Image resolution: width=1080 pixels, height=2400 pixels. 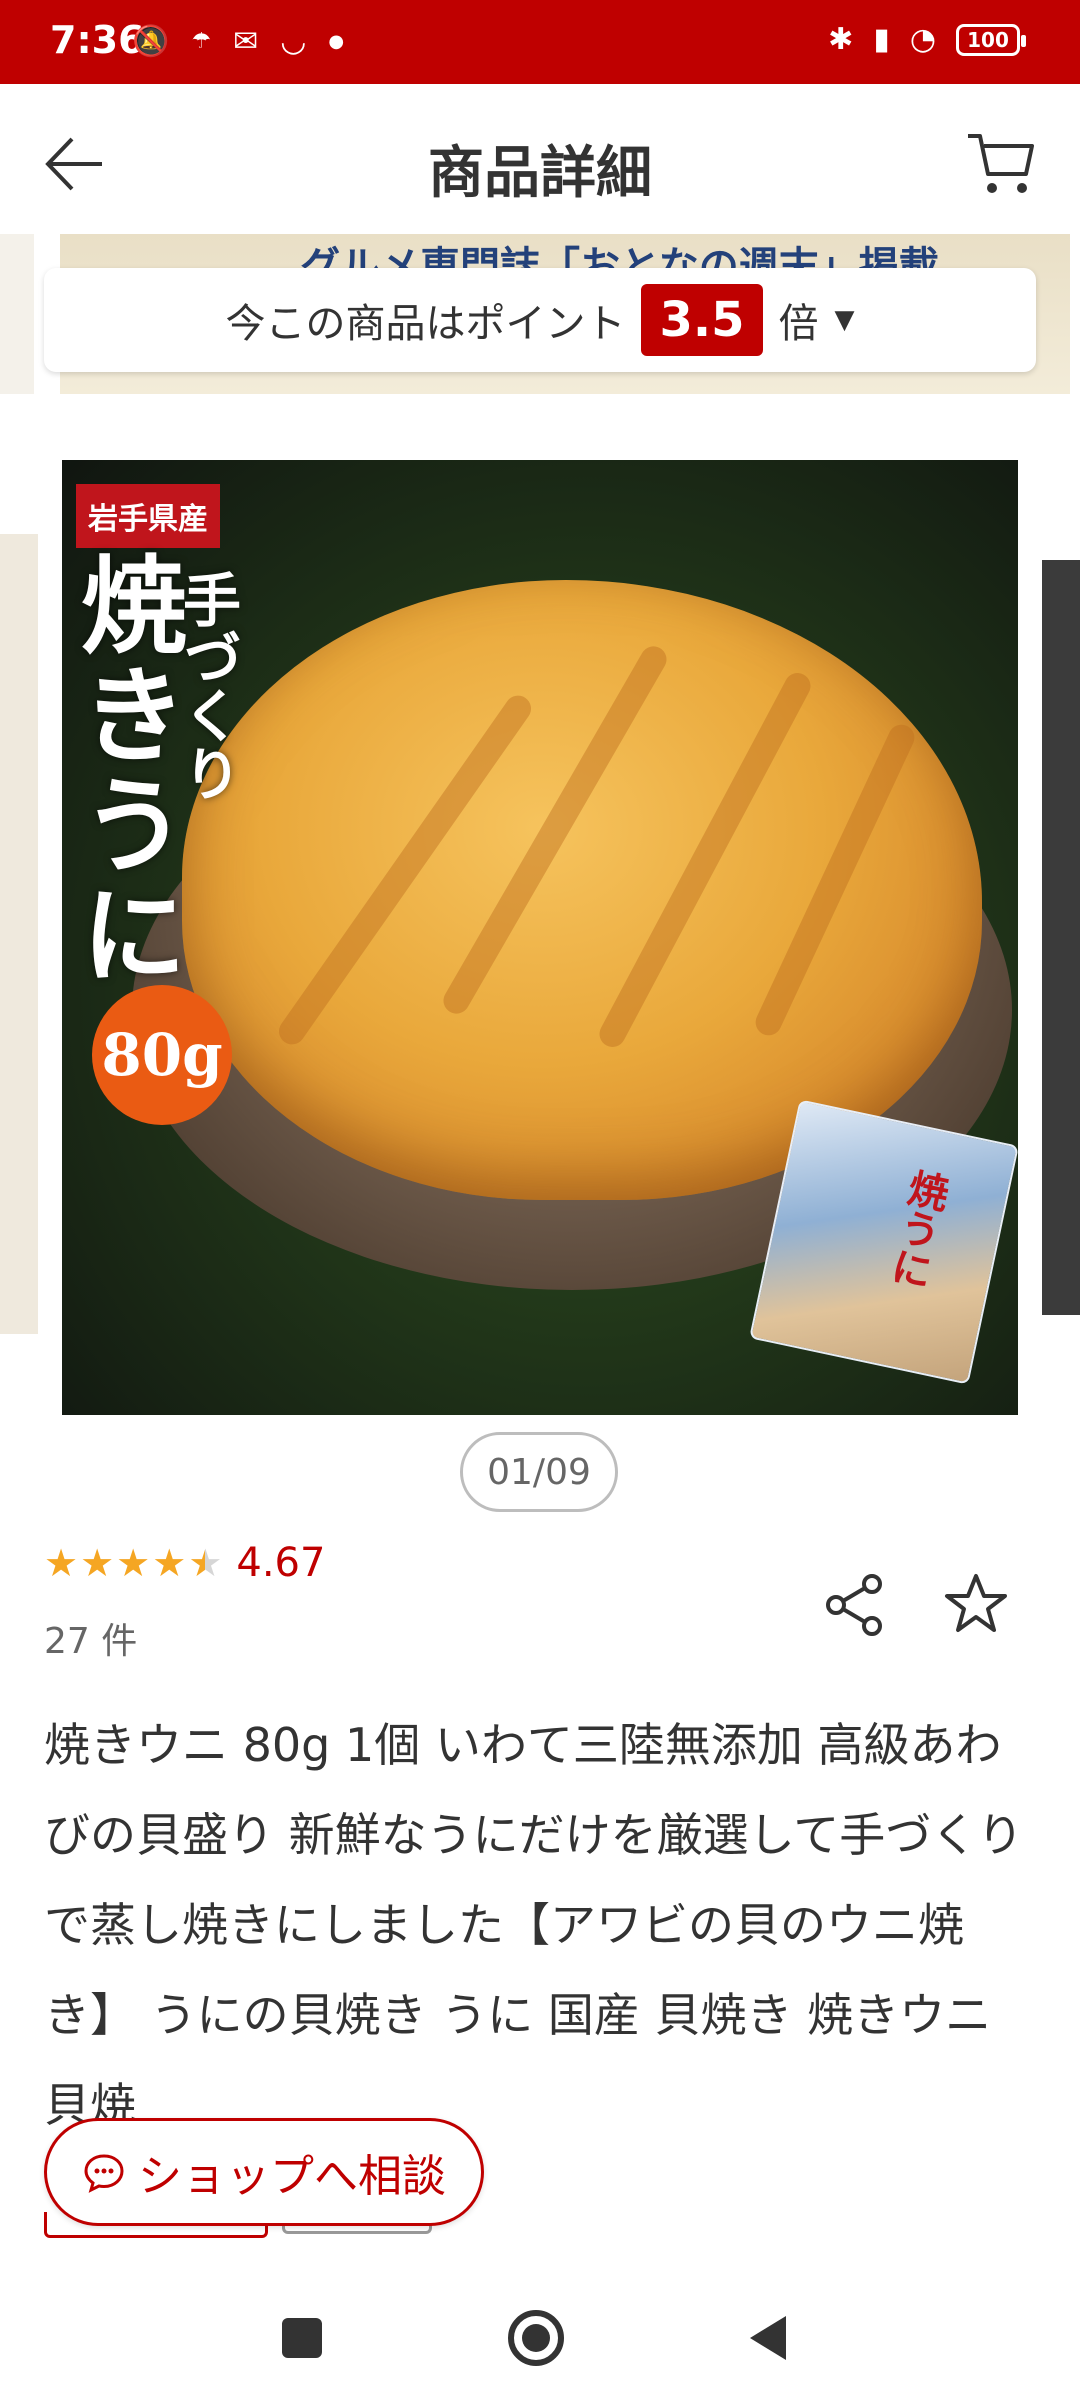 What do you see at coordinates (540, 173) in the screenshot?
I see `page-title: 商品詳細` at bounding box center [540, 173].